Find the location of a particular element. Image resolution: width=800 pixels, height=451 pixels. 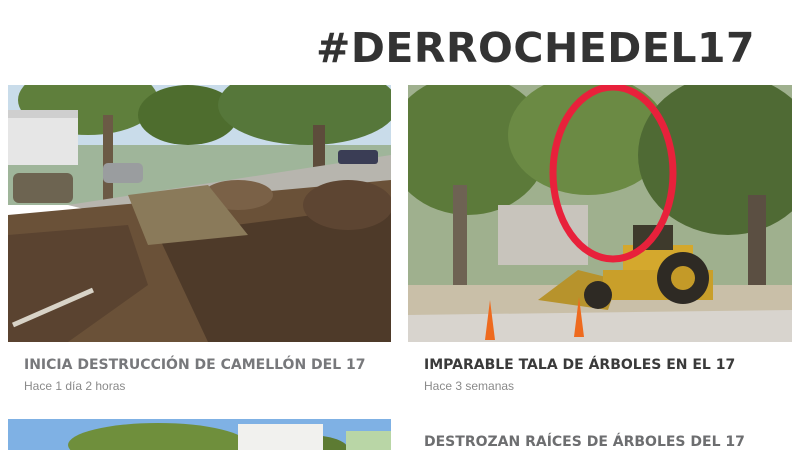

tree-roots-photo is located at coordinates (199, 434).